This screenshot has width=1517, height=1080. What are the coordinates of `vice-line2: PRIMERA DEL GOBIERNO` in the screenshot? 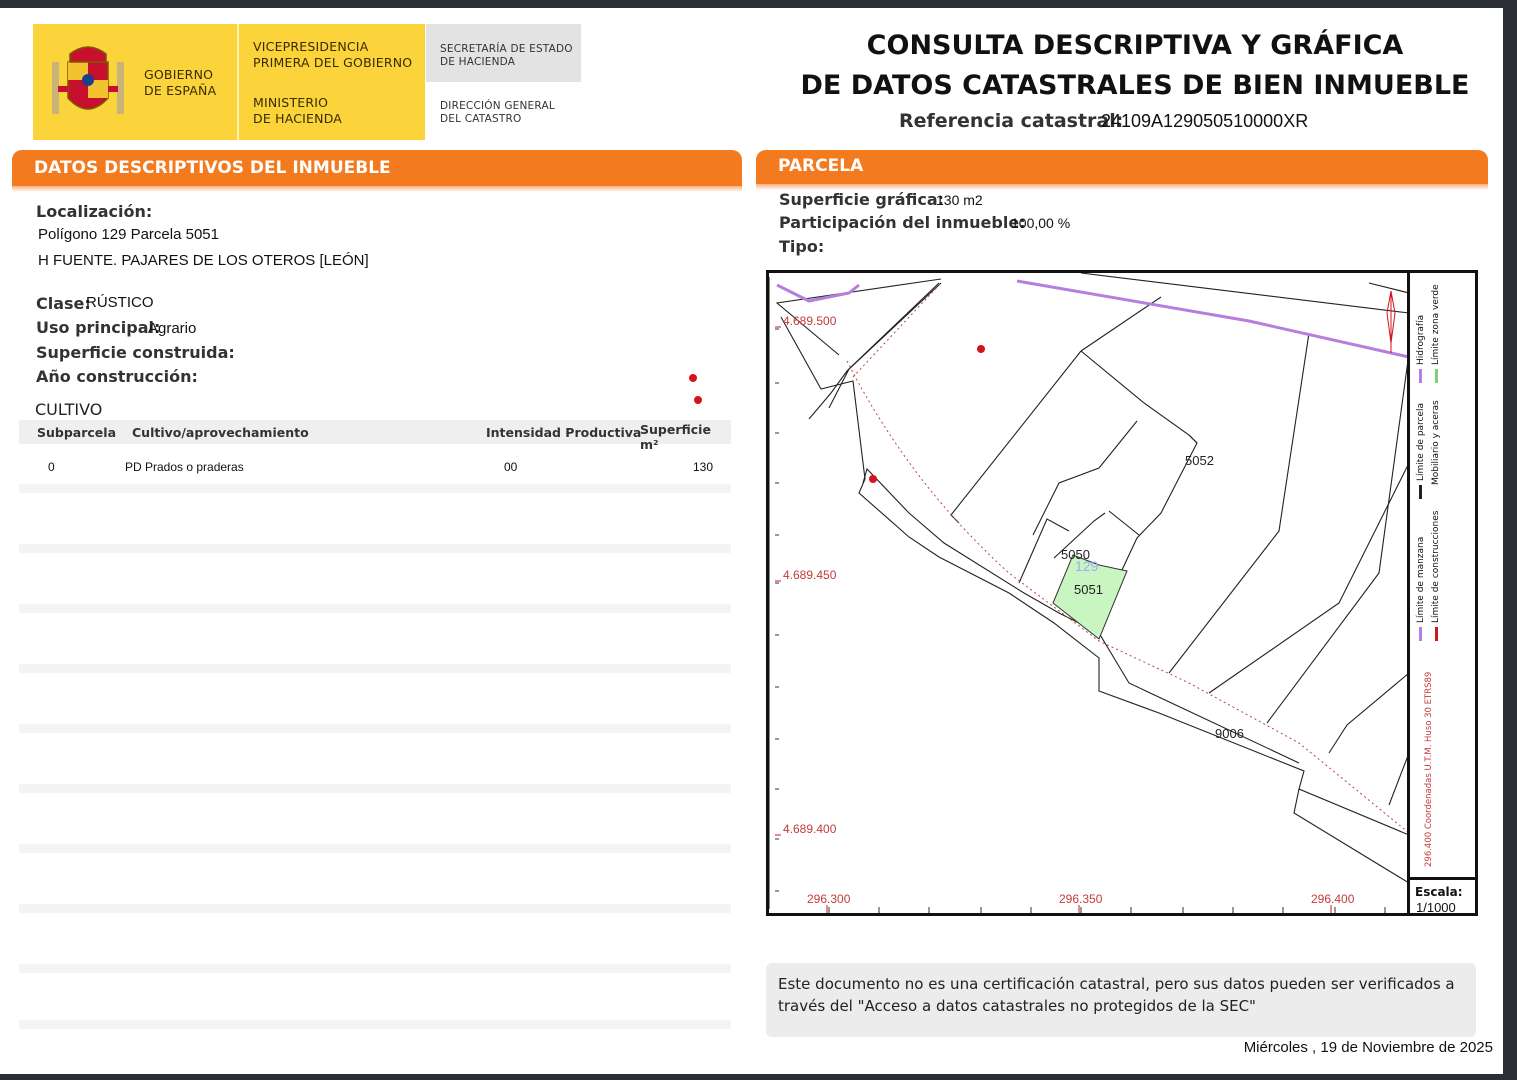 It's located at (333, 62).